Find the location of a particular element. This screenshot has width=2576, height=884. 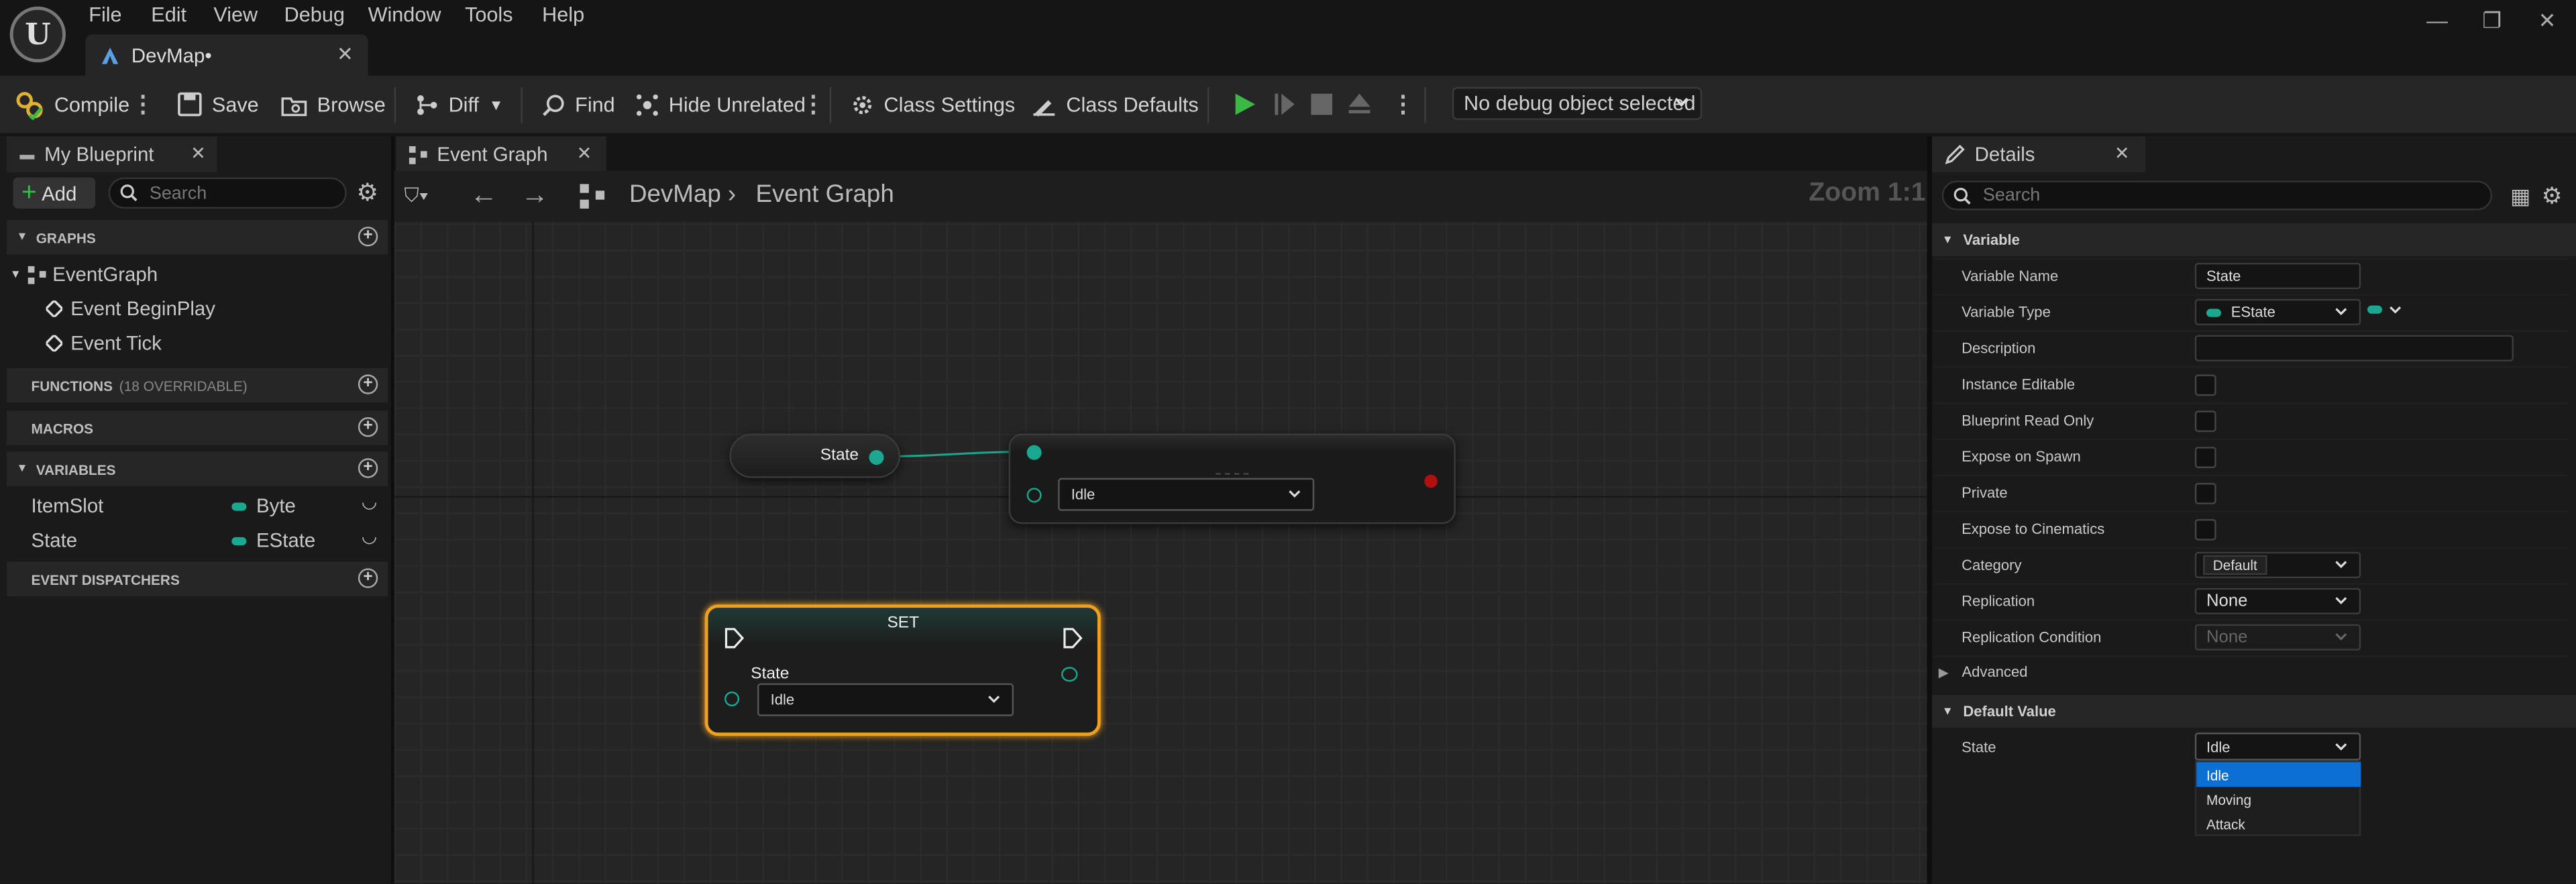

add-dispatcher-icon: + is located at coordinates (368, 578).